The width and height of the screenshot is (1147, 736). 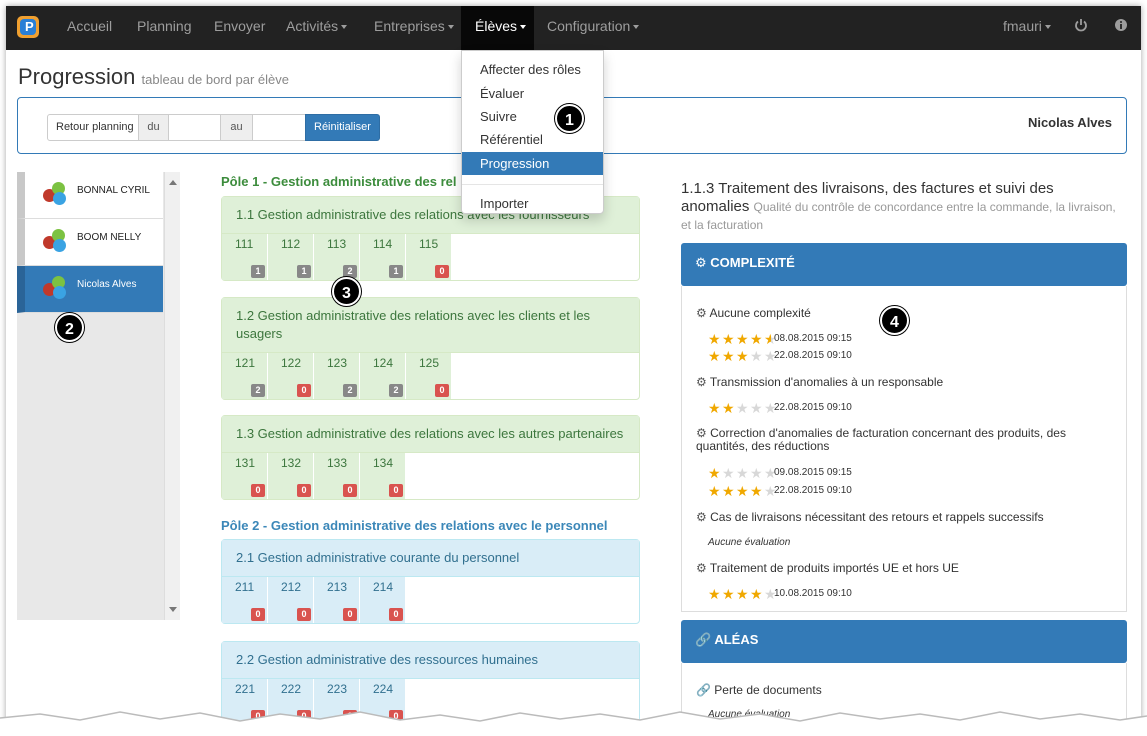 What do you see at coordinates (89, 28) in the screenshot?
I see `nav-accueil: Accueil` at bounding box center [89, 28].